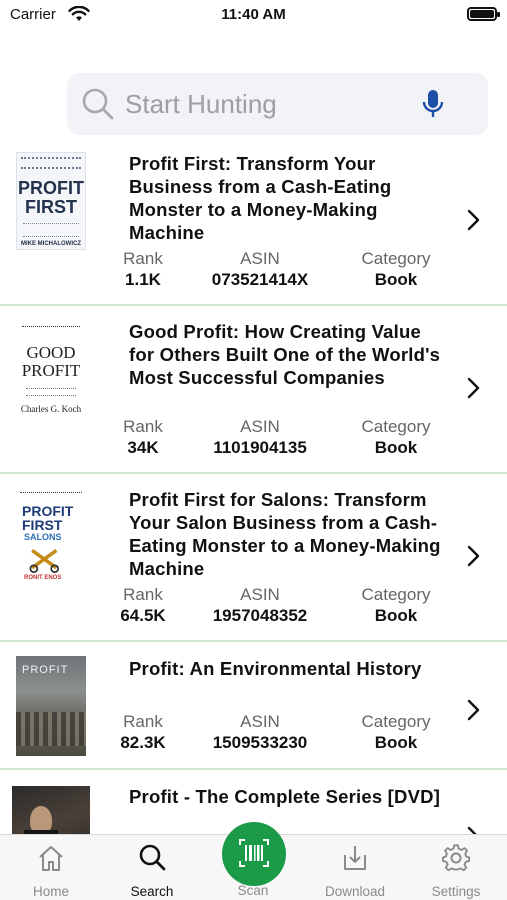 This screenshot has height=900, width=507. Describe the element at coordinates (51, 352) in the screenshot. I see `cover-text: GOOD` at that location.